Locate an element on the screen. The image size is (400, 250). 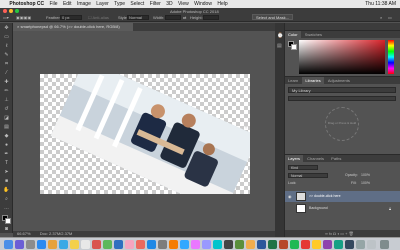
healing-tool-icon: ✚ is located at coordinates (6, 82).